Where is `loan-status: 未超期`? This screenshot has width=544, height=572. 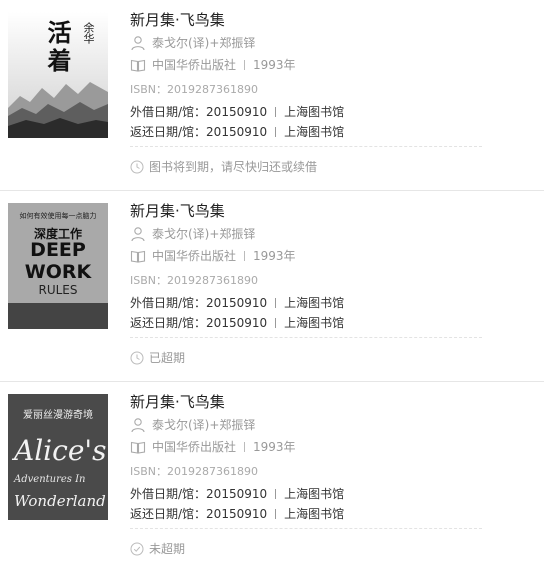
loan-status: 未超期 is located at coordinates (157, 548).